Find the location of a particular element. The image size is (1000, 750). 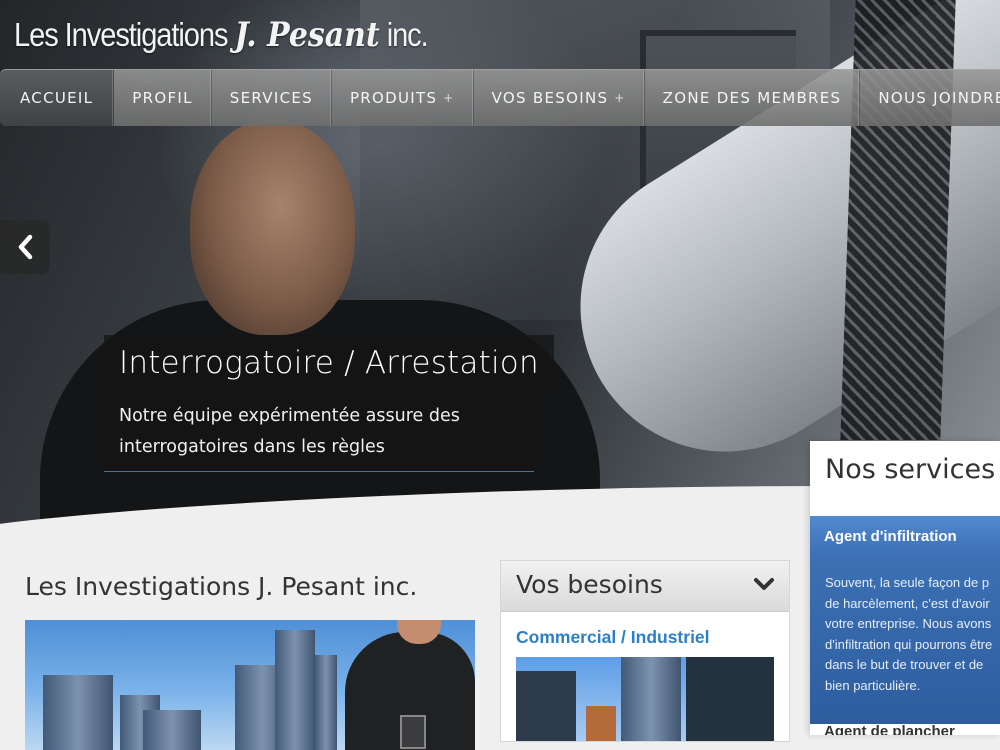

service-description-line: d'infiltration qui pourrons être is located at coordinates (909, 644).